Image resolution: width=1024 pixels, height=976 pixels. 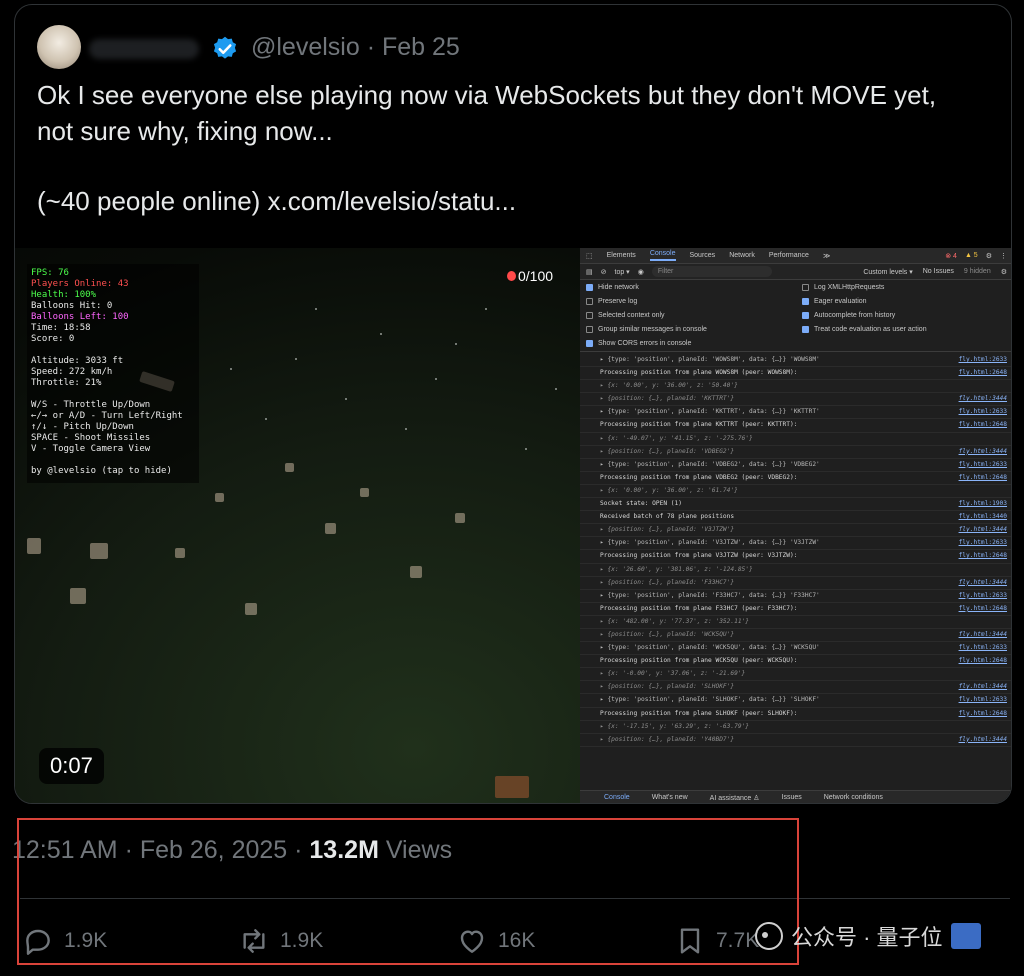 What do you see at coordinates (792, 797) in the screenshot?
I see `drawer-tab-issues: Issues` at bounding box center [792, 797].